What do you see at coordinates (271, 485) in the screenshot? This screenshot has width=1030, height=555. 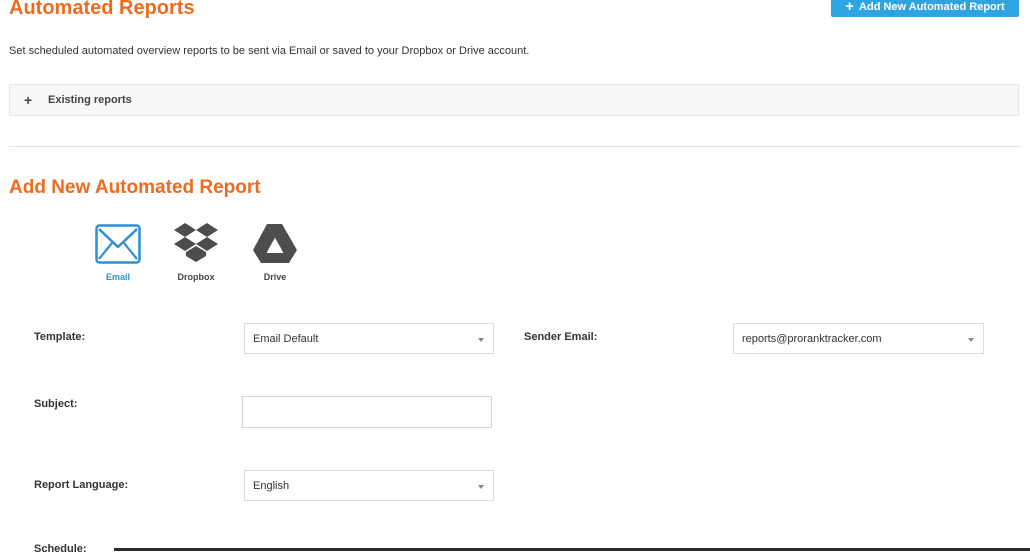 I see `report-language-value: English` at bounding box center [271, 485].